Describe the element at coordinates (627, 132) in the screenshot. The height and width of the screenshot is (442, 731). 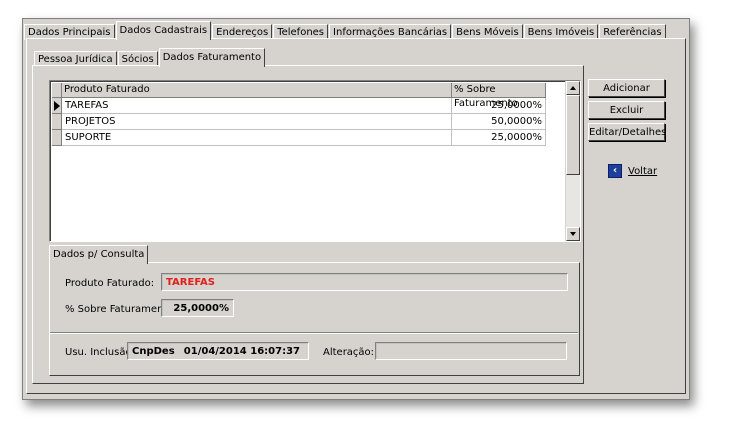
I see `edit-details-button: Editar/Detalhes` at that location.